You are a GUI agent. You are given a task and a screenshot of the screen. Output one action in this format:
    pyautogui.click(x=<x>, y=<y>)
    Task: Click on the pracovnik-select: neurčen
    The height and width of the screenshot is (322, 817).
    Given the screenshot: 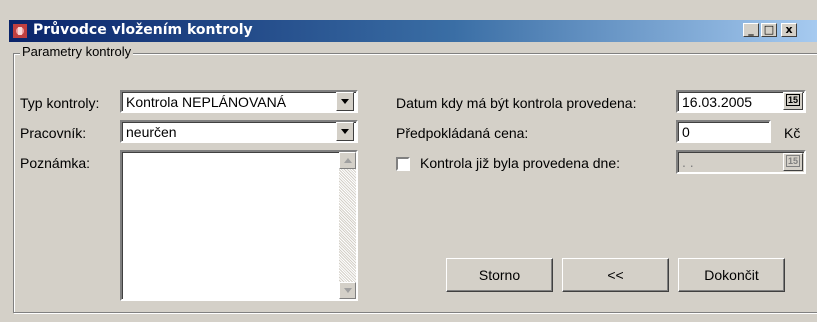 What is the action you would take?
    pyautogui.click(x=239, y=131)
    